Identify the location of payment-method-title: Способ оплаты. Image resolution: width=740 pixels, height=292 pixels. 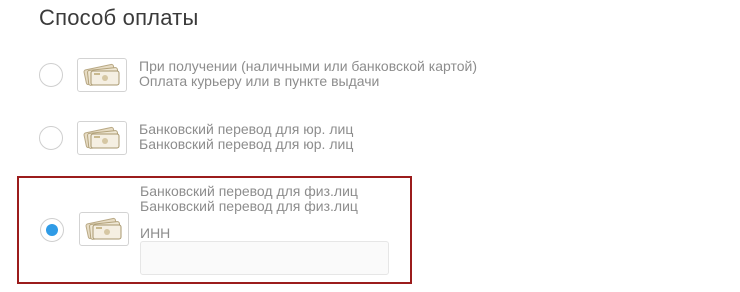
(119, 17).